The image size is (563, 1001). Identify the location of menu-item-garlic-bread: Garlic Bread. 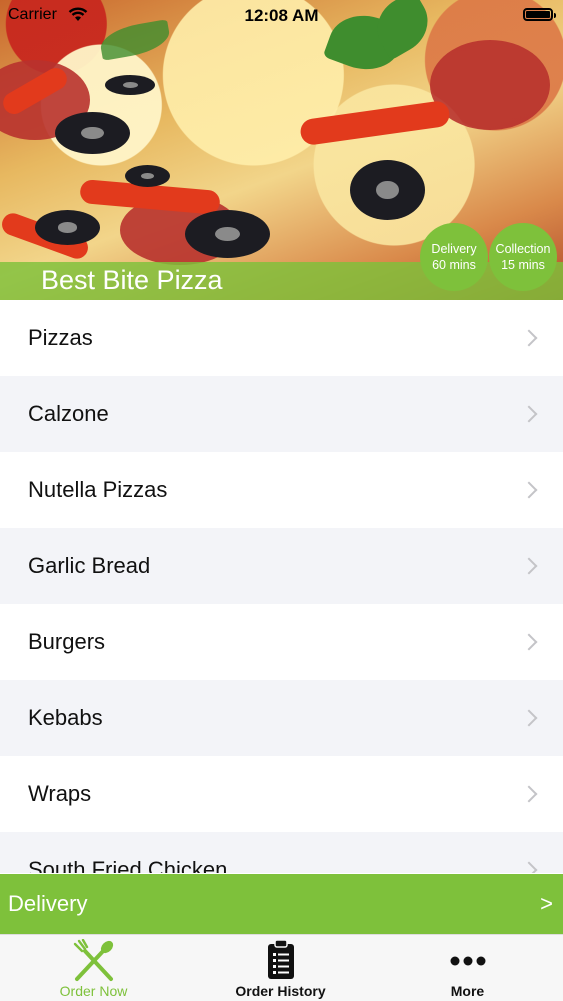
(281, 566).